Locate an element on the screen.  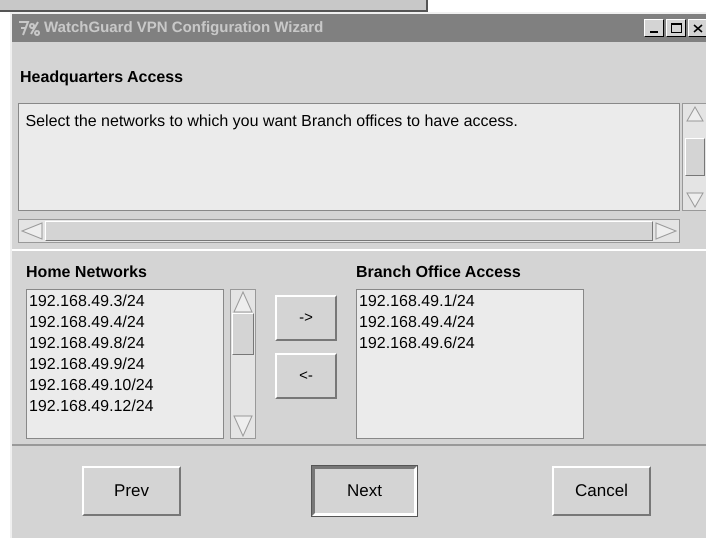
description-text: Select the networks to which you want Branch offices to have access. is located at coordinates (271, 122).